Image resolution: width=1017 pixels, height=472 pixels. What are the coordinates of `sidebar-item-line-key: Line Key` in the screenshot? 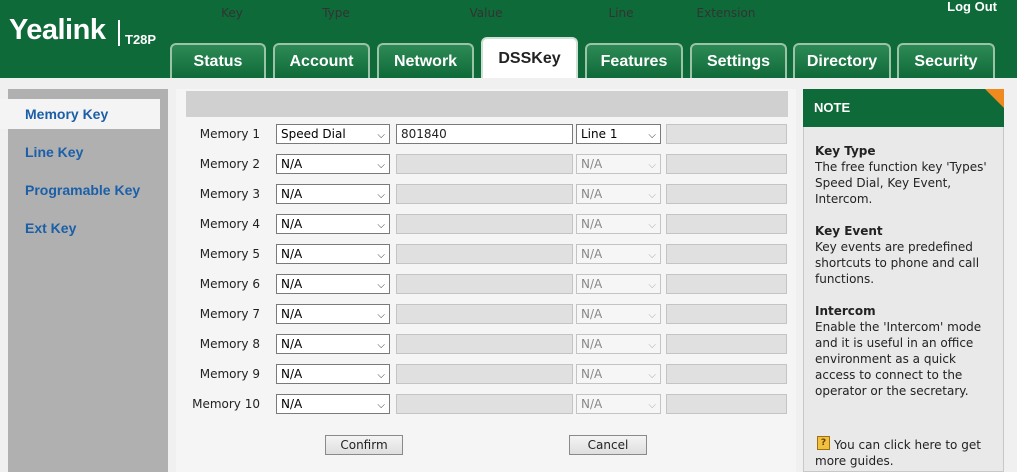 It's located at (80, 152).